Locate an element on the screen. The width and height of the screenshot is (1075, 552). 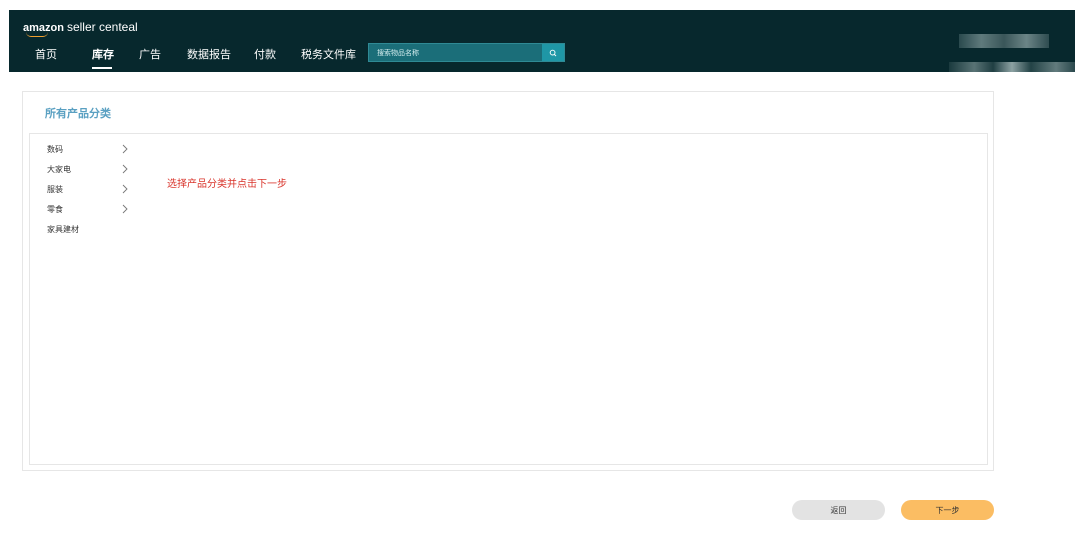
nav-item-advertising: 广告 is located at coordinates (150, 54).